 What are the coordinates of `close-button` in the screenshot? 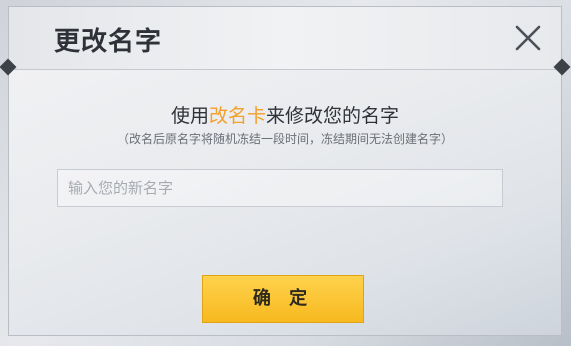 It's located at (528, 38).